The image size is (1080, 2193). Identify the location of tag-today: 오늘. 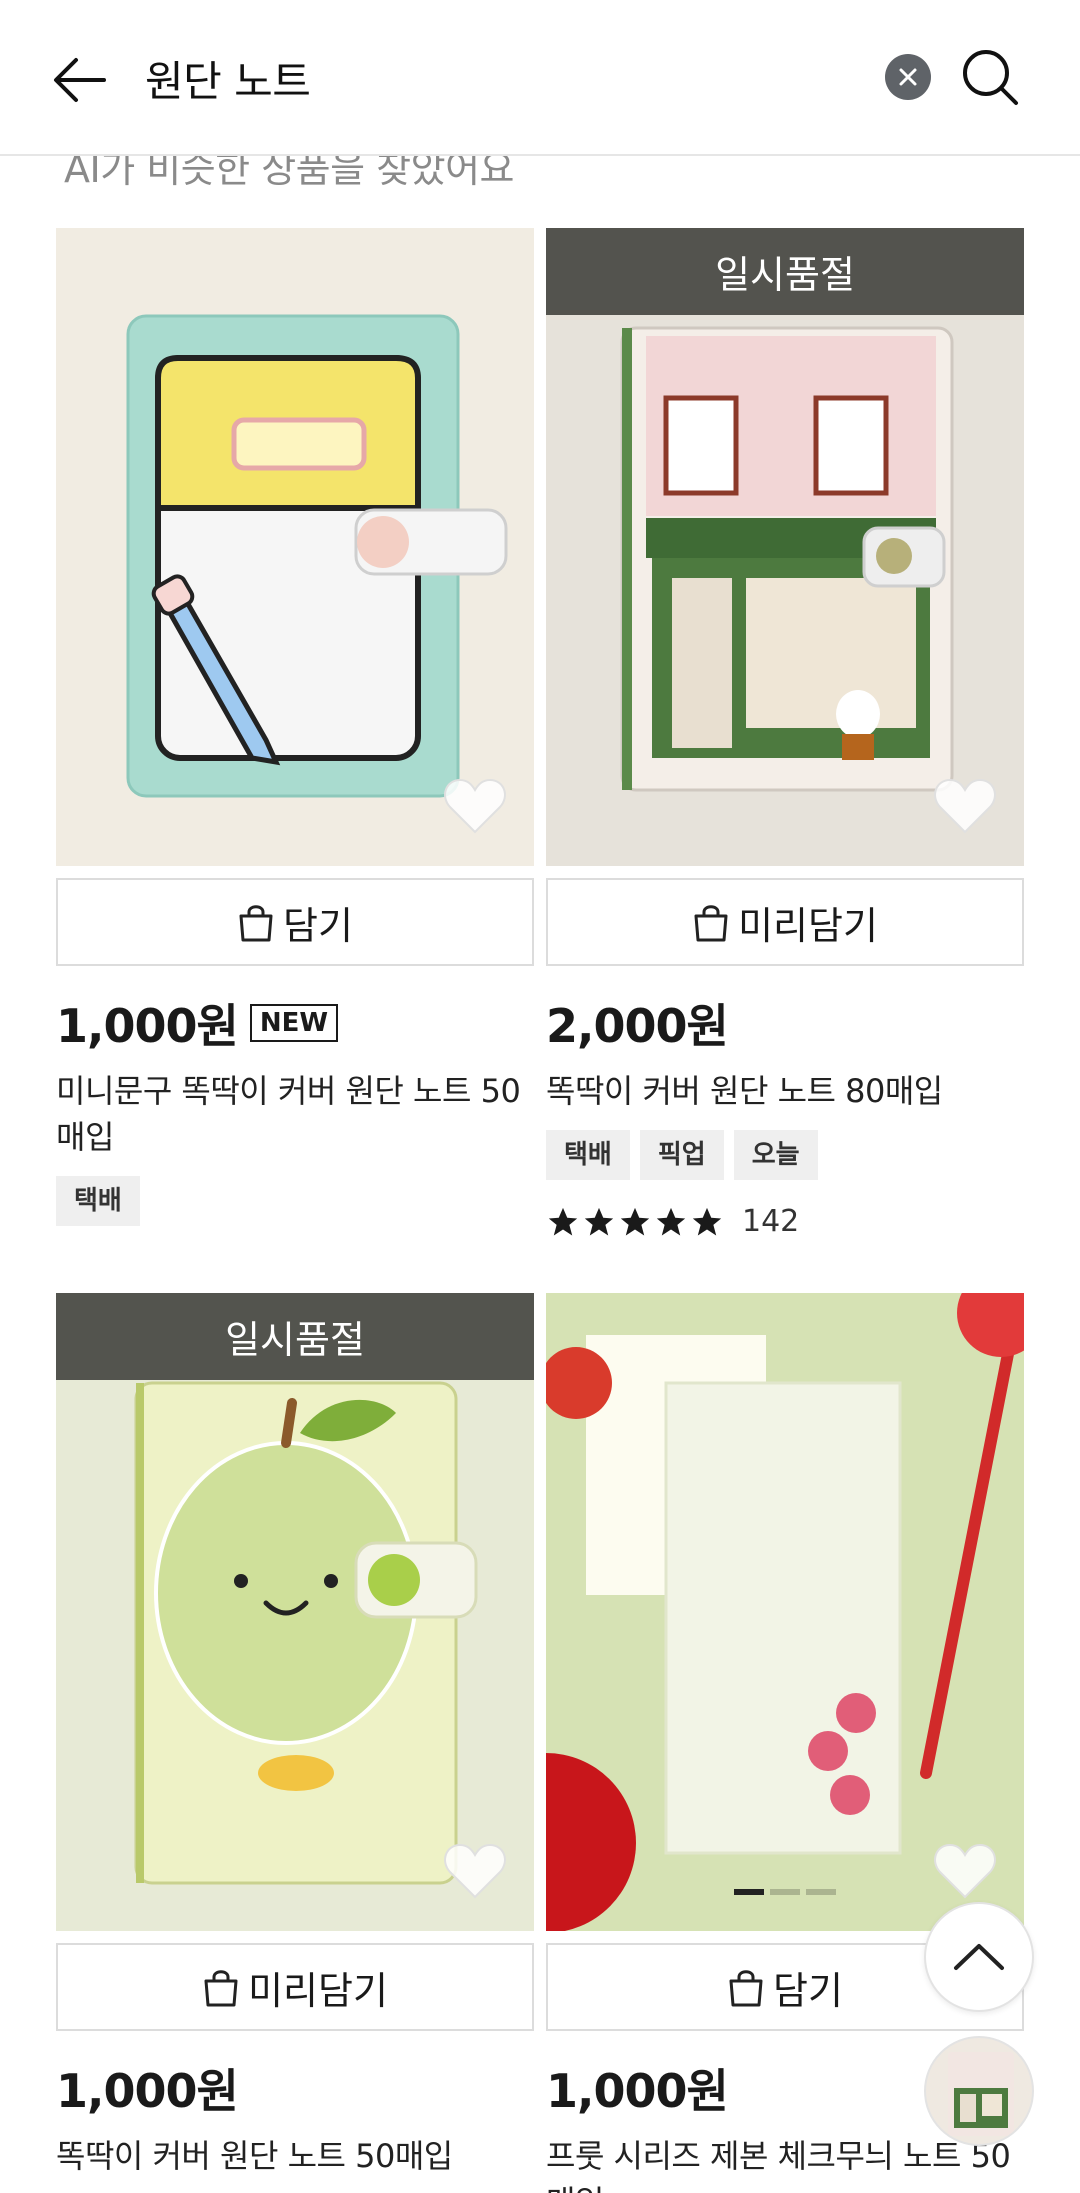
(775, 1155).